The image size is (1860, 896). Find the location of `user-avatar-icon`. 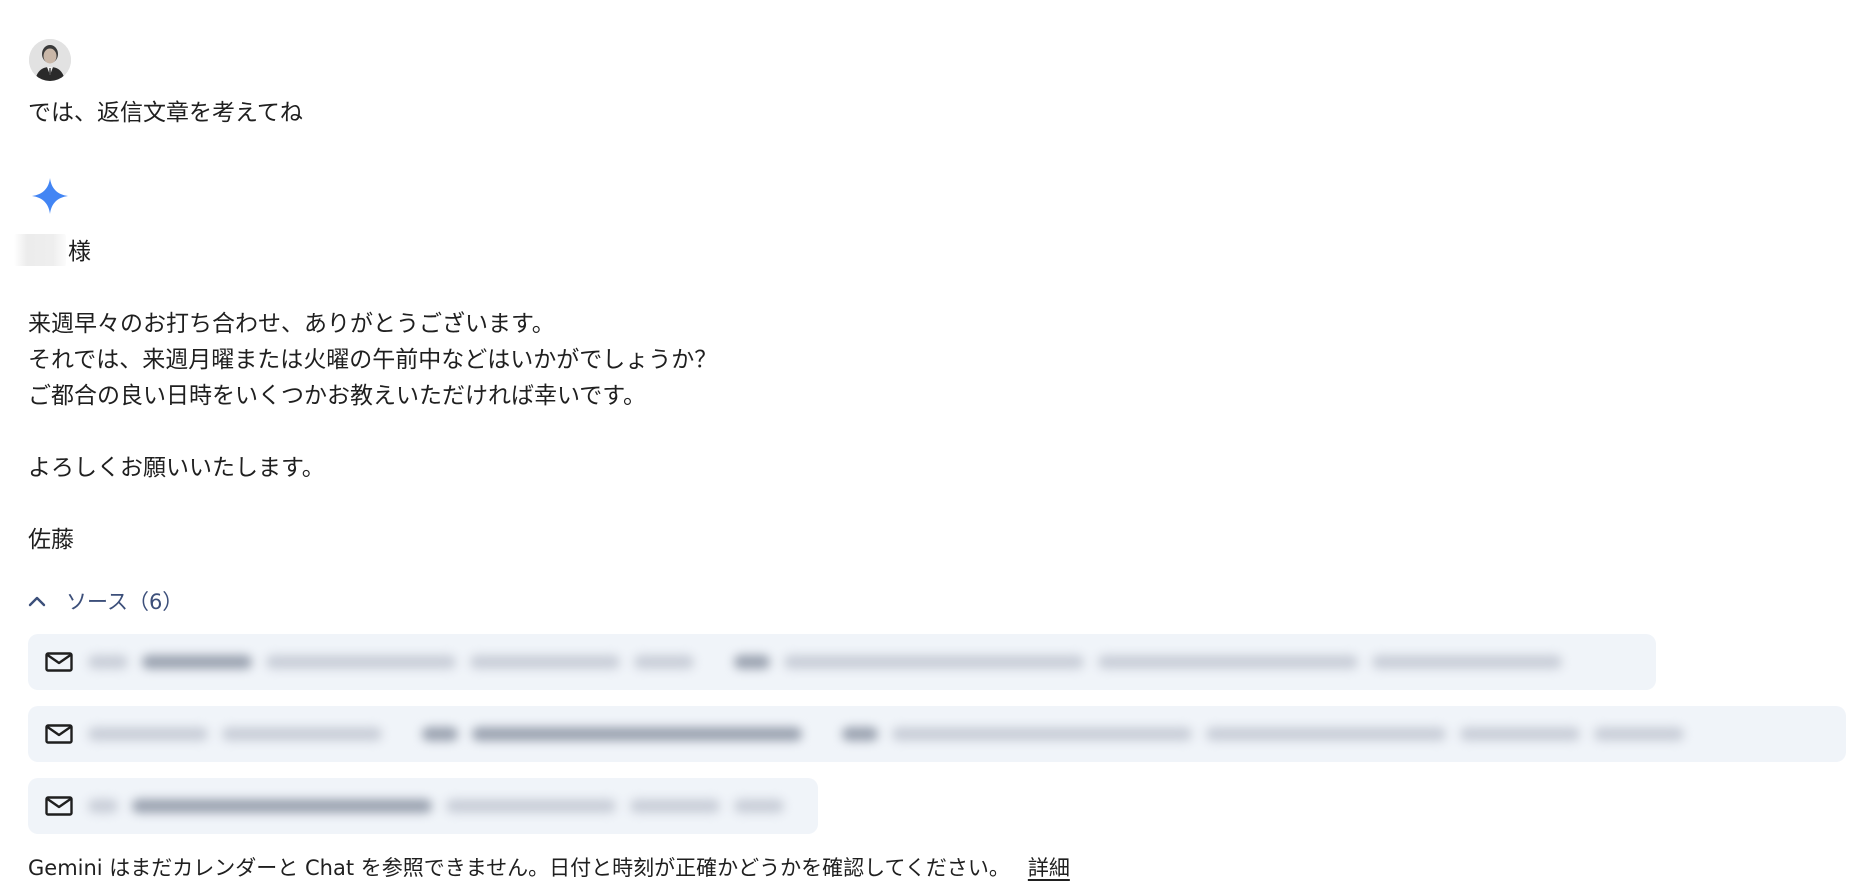

user-avatar-icon is located at coordinates (50, 60).